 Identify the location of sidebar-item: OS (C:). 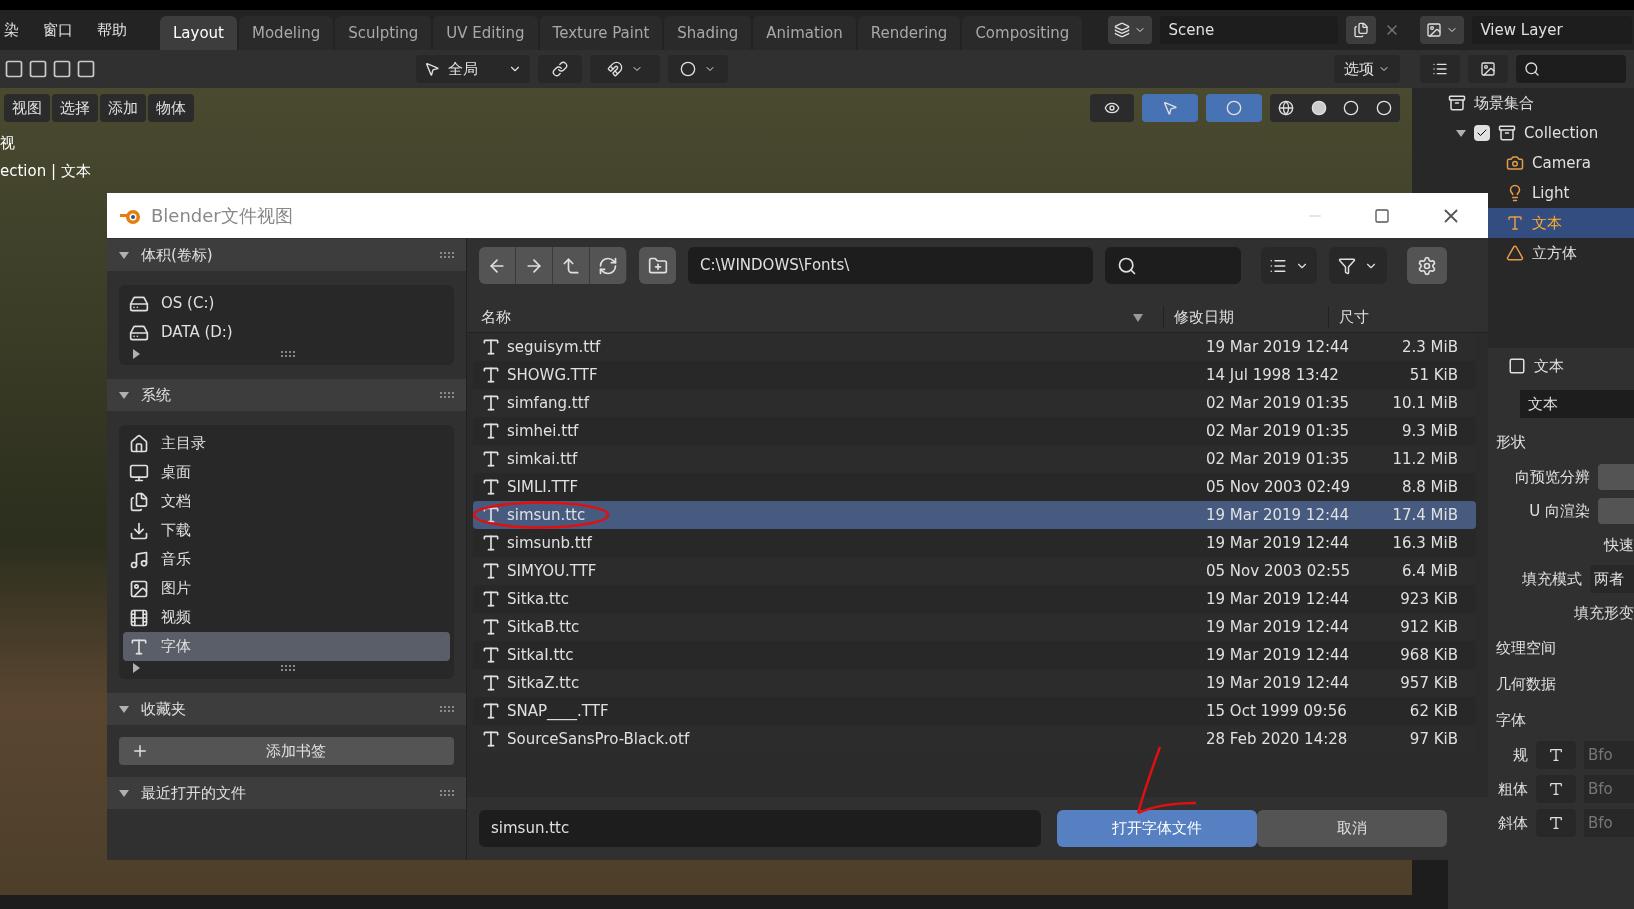
(286, 303).